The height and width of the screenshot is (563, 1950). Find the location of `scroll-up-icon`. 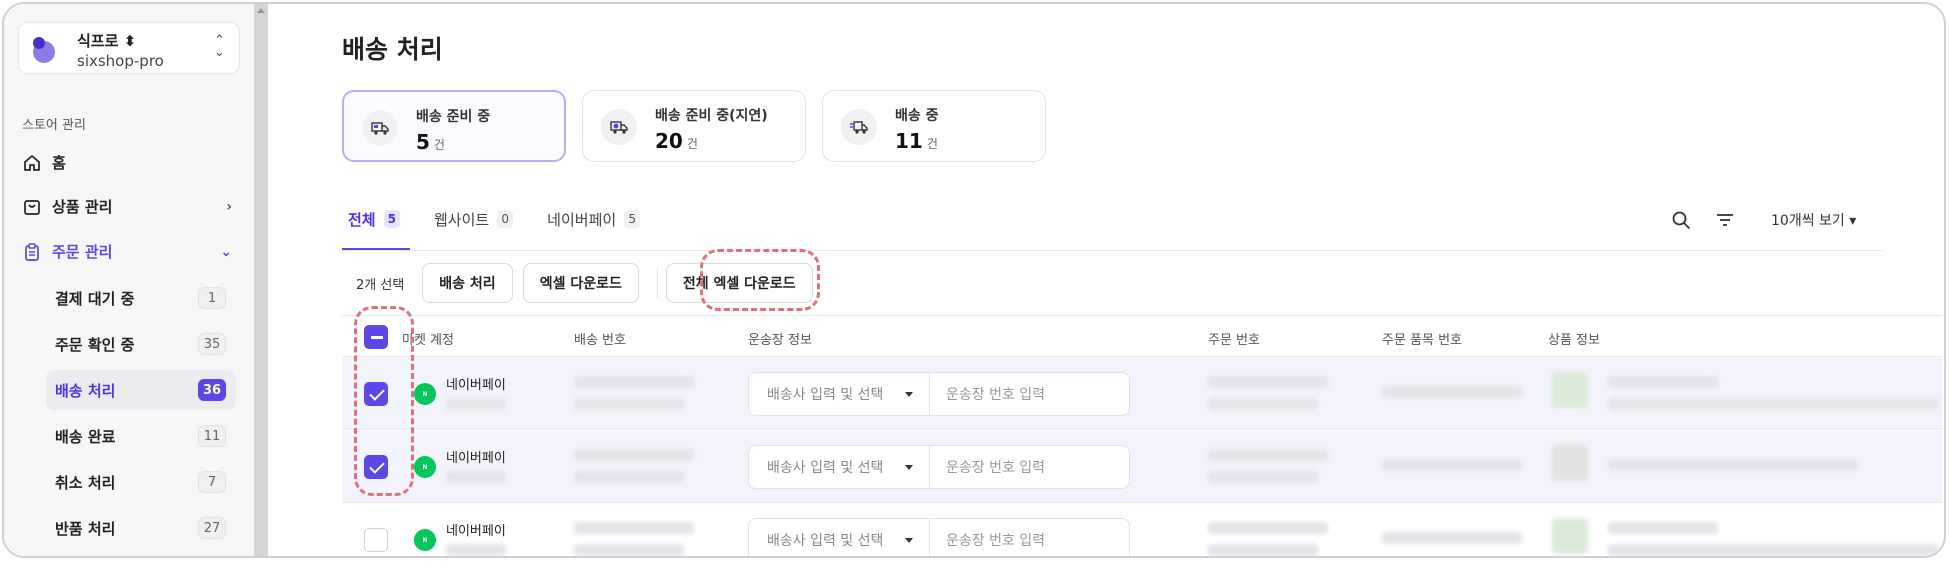

scroll-up-icon is located at coordinates (261, 10).